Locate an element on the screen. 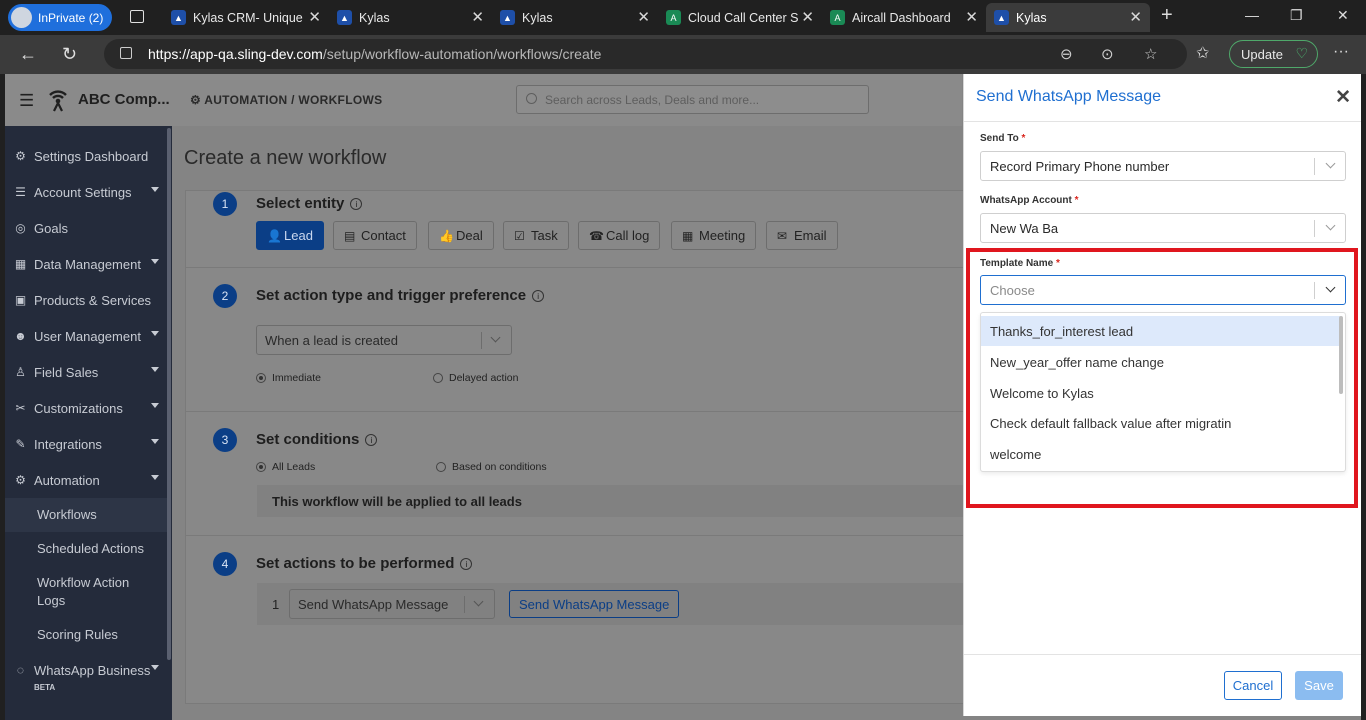 This screenshot has width=1366, height=720. entity-deal-button: 👍 Deal is located at coordinates (461, 235).